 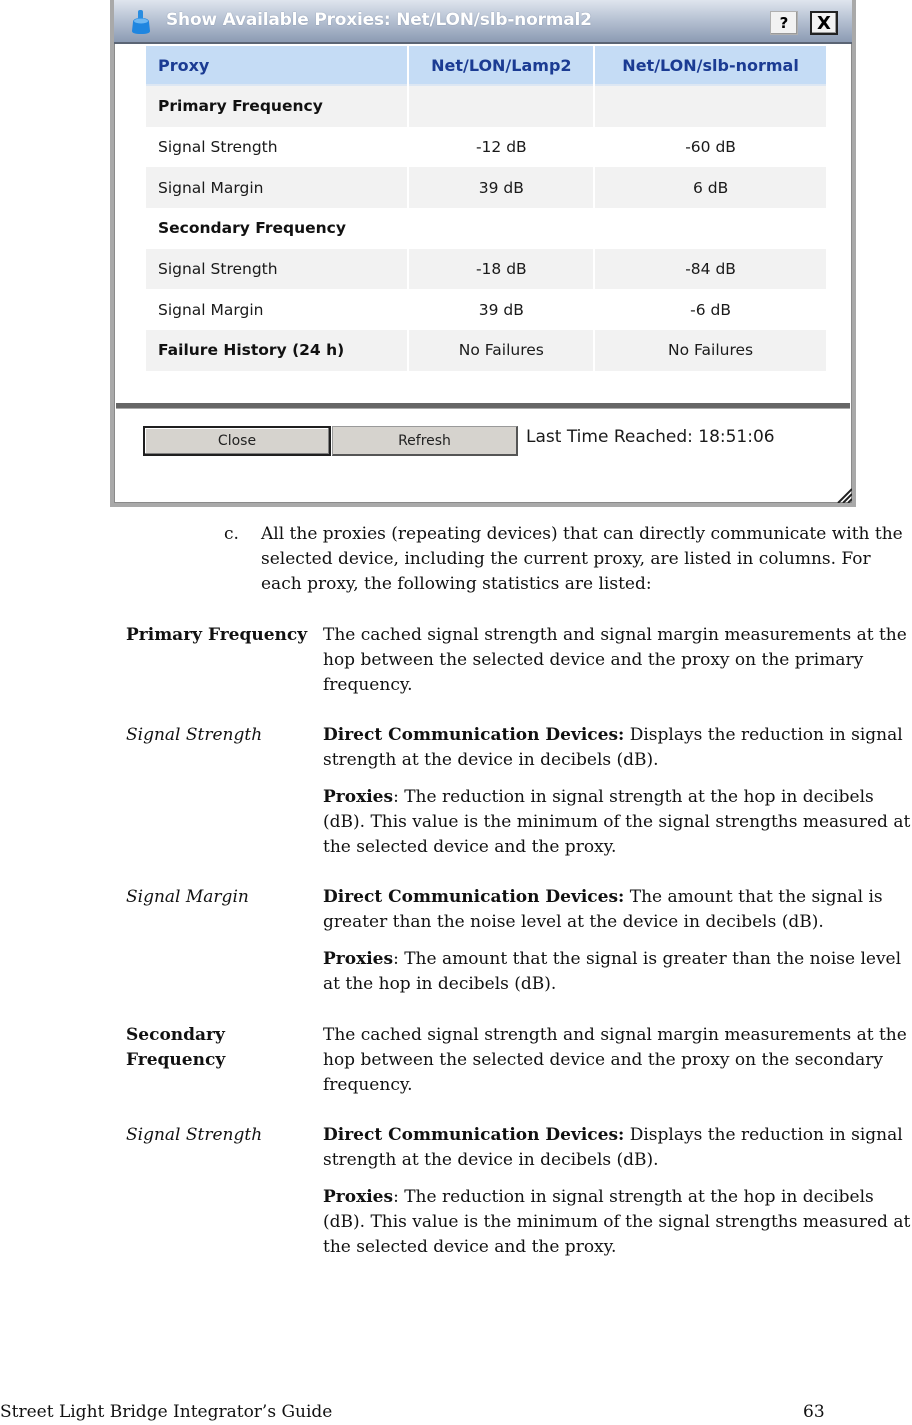 I want to click on term-signal-strength-secondary: Signal Strength, so click(x=194, y=1135).